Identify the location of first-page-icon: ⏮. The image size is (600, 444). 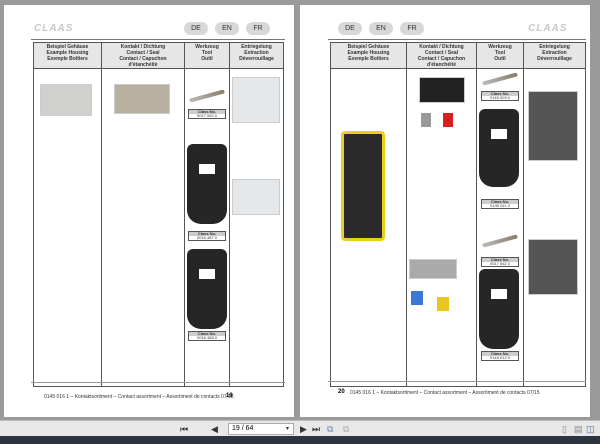
(184, 429).